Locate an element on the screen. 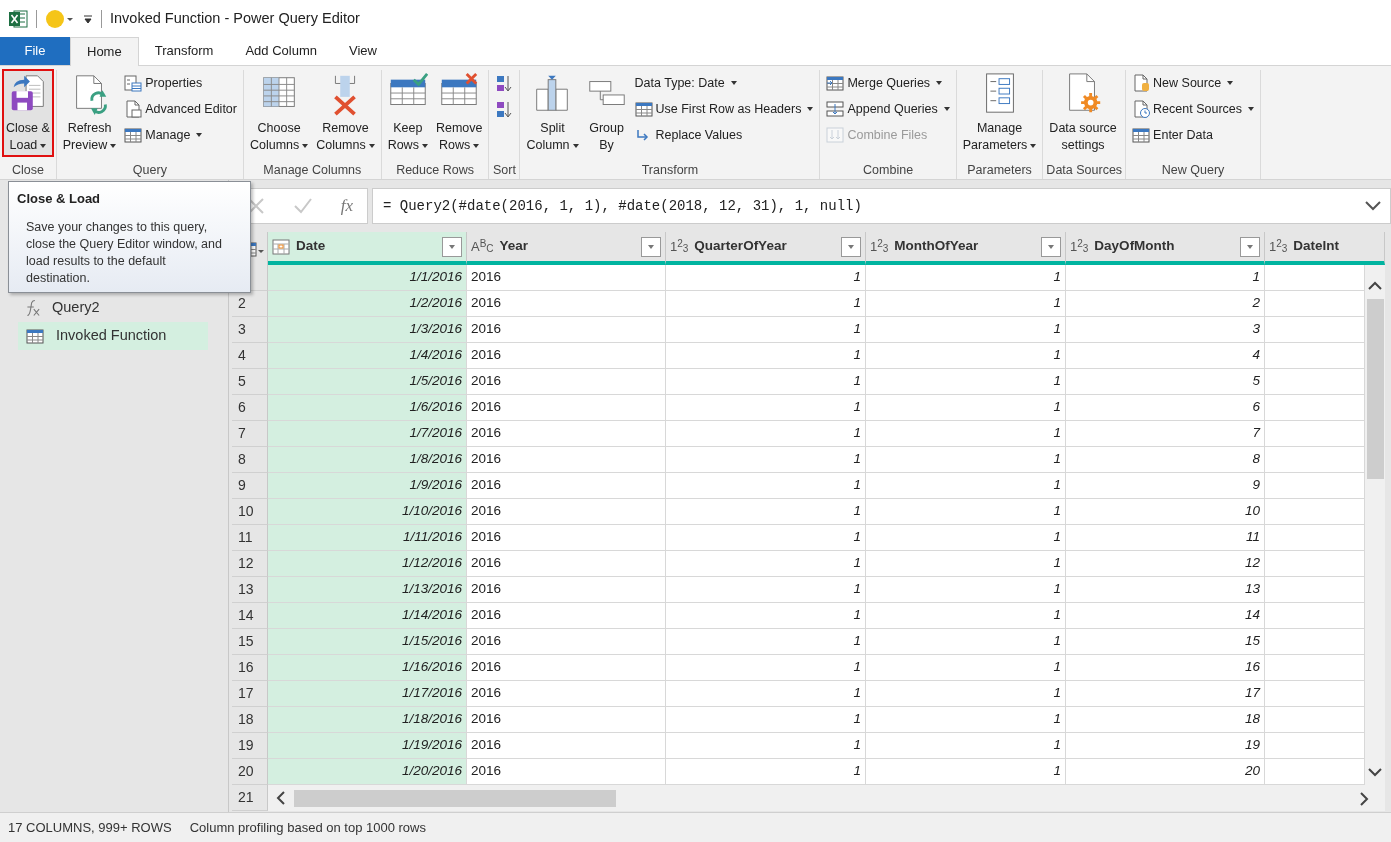  spreadsheet-app-icon is located at coordinates (18, 19).